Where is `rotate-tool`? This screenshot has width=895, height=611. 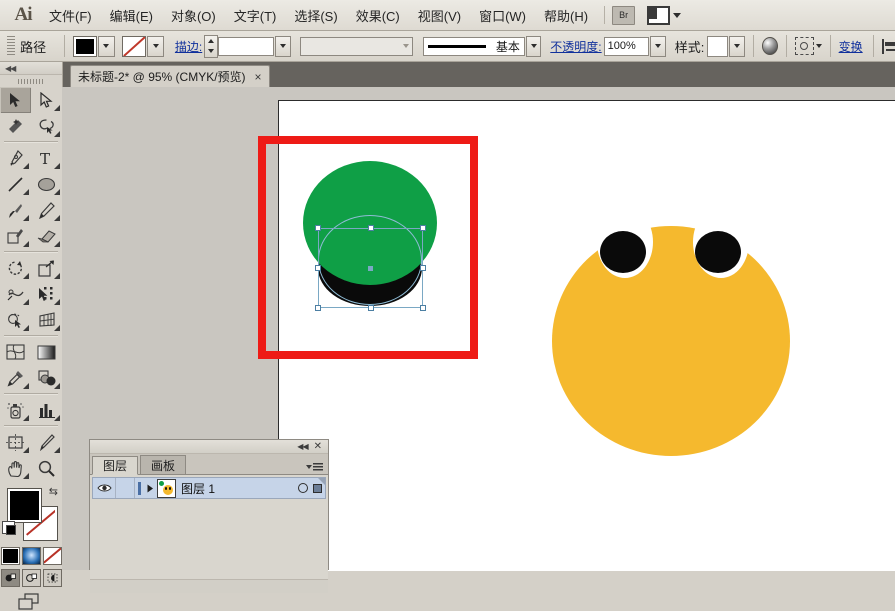 rotate-tool is located at coordinates (15, 268).